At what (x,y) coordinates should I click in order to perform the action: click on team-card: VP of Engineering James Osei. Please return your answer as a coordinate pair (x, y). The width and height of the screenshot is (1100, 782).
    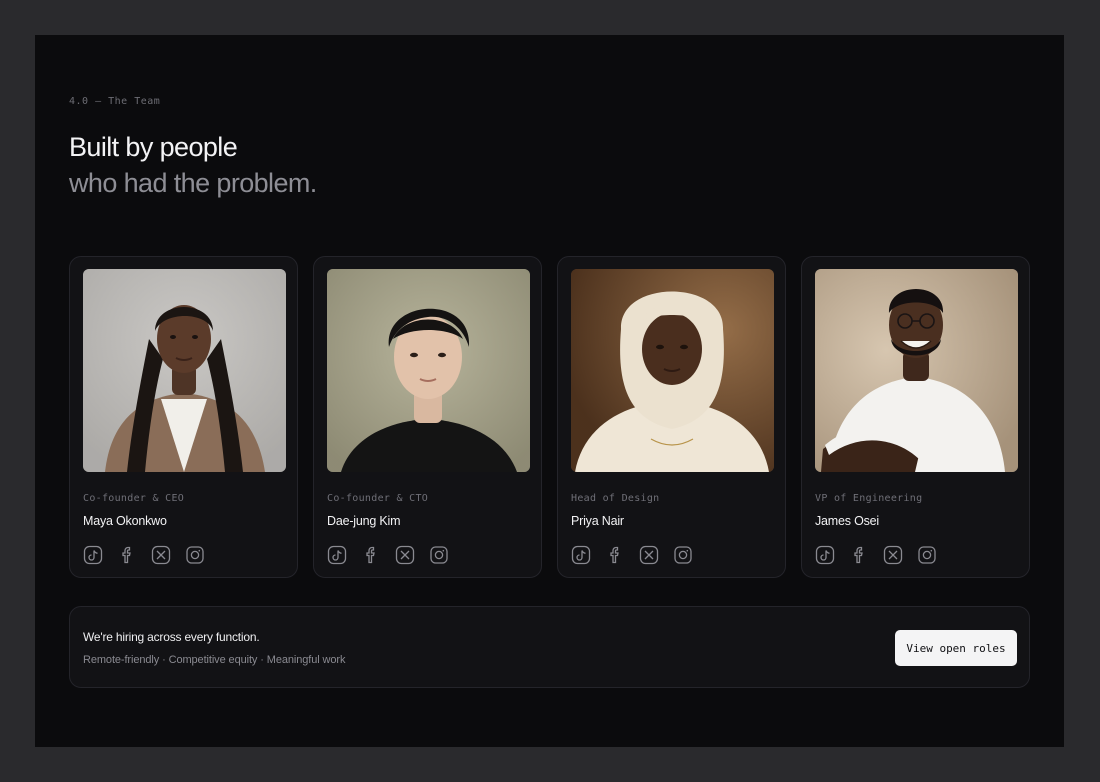
    Looking at the image, I should click on (915, 417).